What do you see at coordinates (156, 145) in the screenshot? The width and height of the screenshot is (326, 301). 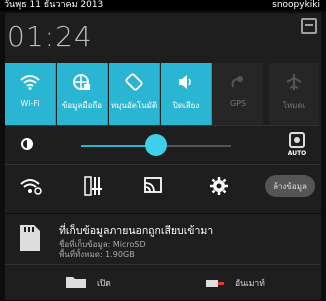 I see `brightness-thumb` at bounding box center [156, 145].